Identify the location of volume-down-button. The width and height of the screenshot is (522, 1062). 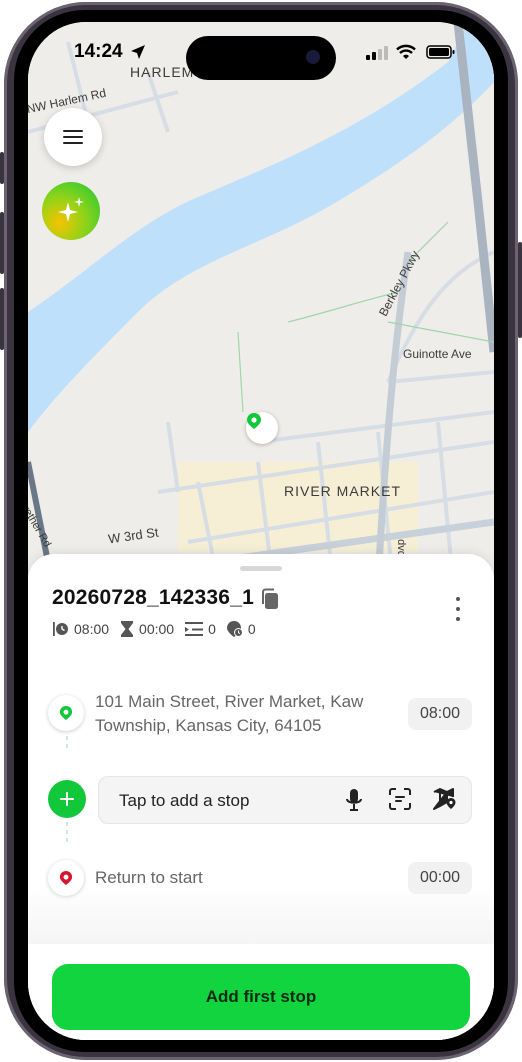
(2, 319).